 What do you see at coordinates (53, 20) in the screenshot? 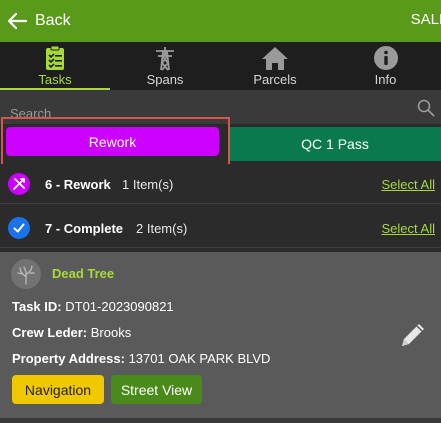
I see `back-label: Back` at bounding box center [53, 20].